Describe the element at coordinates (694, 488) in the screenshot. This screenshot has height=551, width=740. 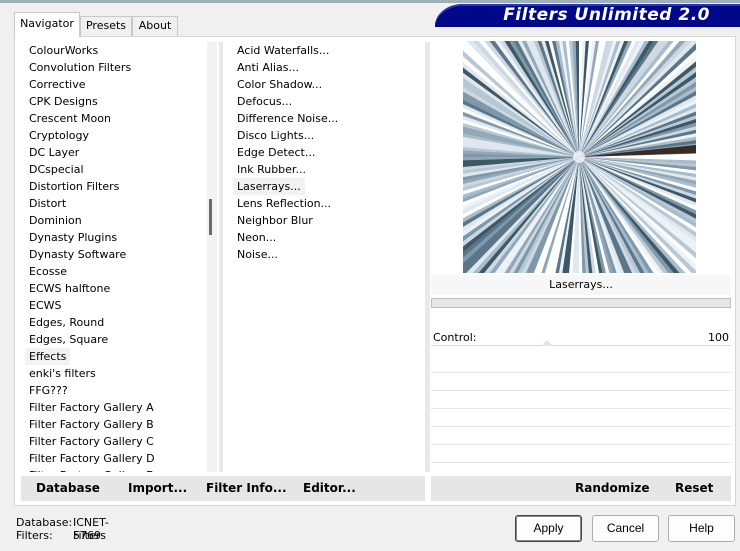
I see `reset-button: Reset` at that location.